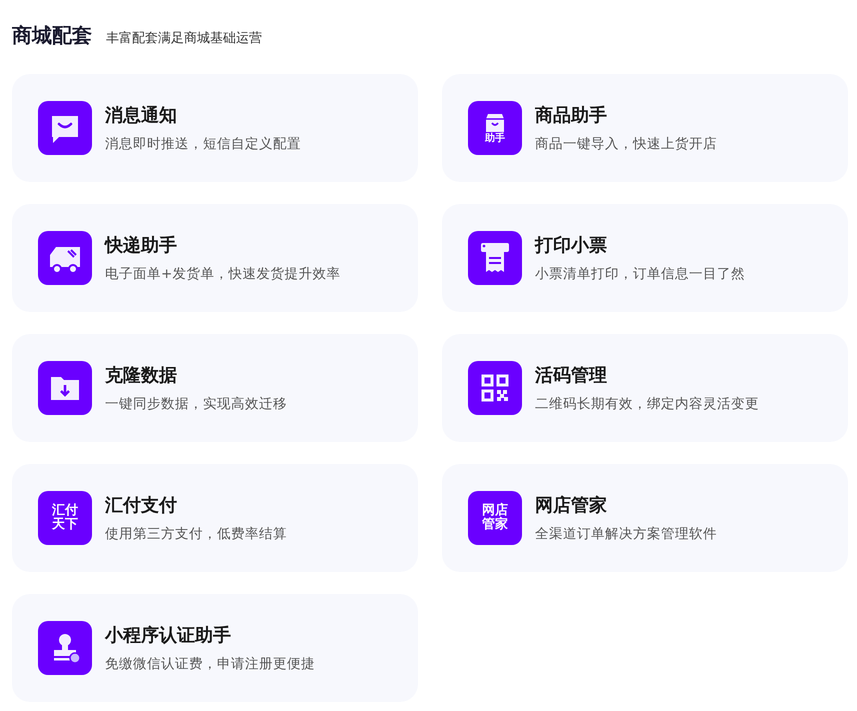 The height and width of the screenshot is (711, 857). I want to click on logo-text: 网店, so click(495, 511).